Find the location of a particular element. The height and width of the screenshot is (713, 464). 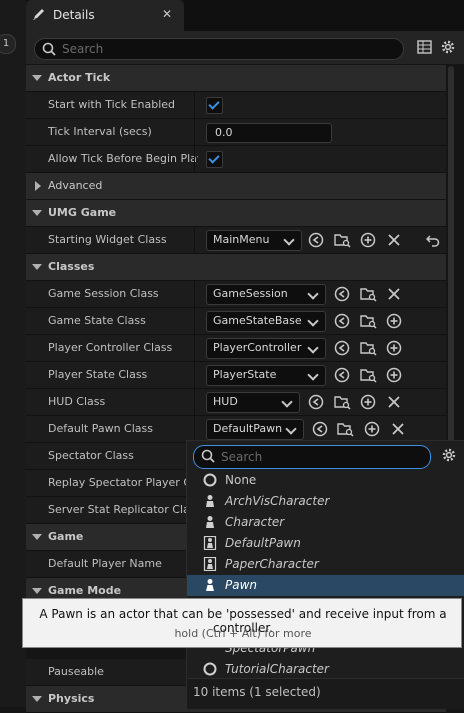

property-row: Player Controller Class PlayerController is located at coordinates (236, 348).